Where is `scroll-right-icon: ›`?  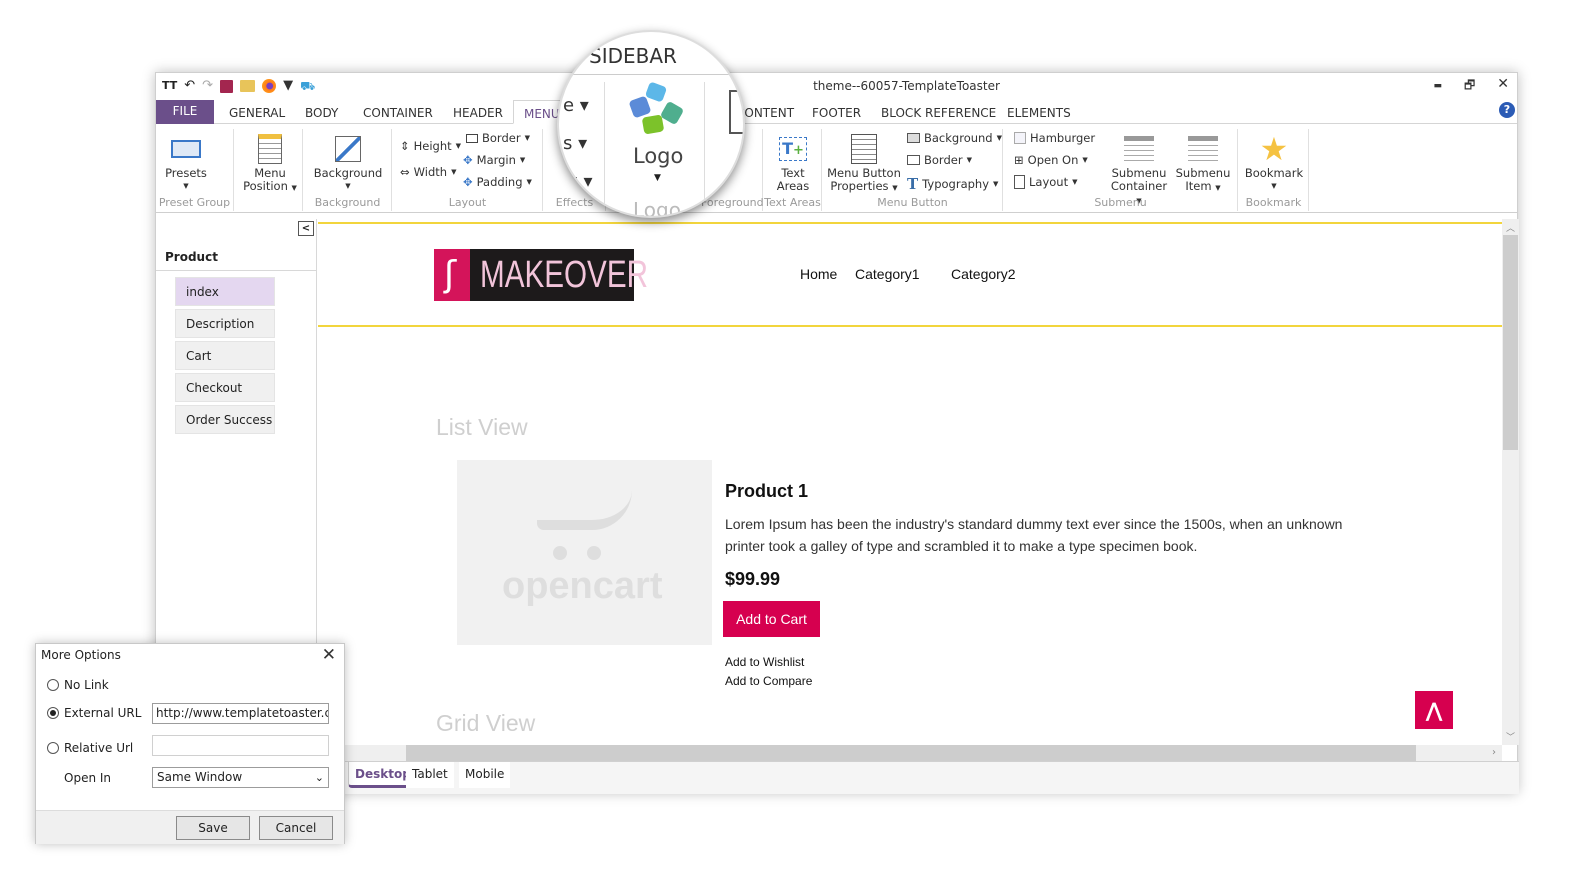
scroll-right-icon: › is located at coordinates (1494, 753).